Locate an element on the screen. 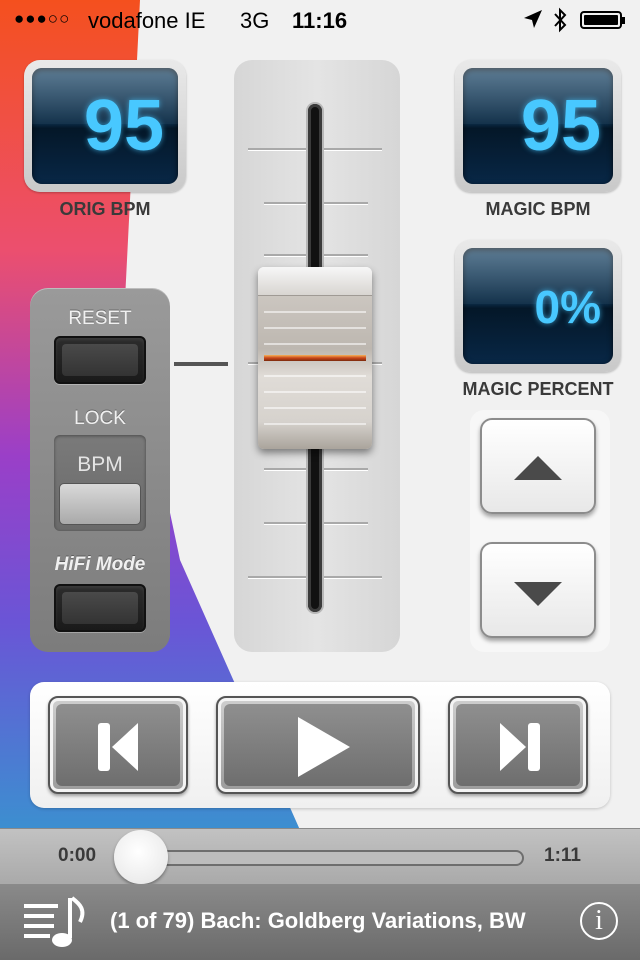  status-time: 11:16 is located at coordinates (320, 20).